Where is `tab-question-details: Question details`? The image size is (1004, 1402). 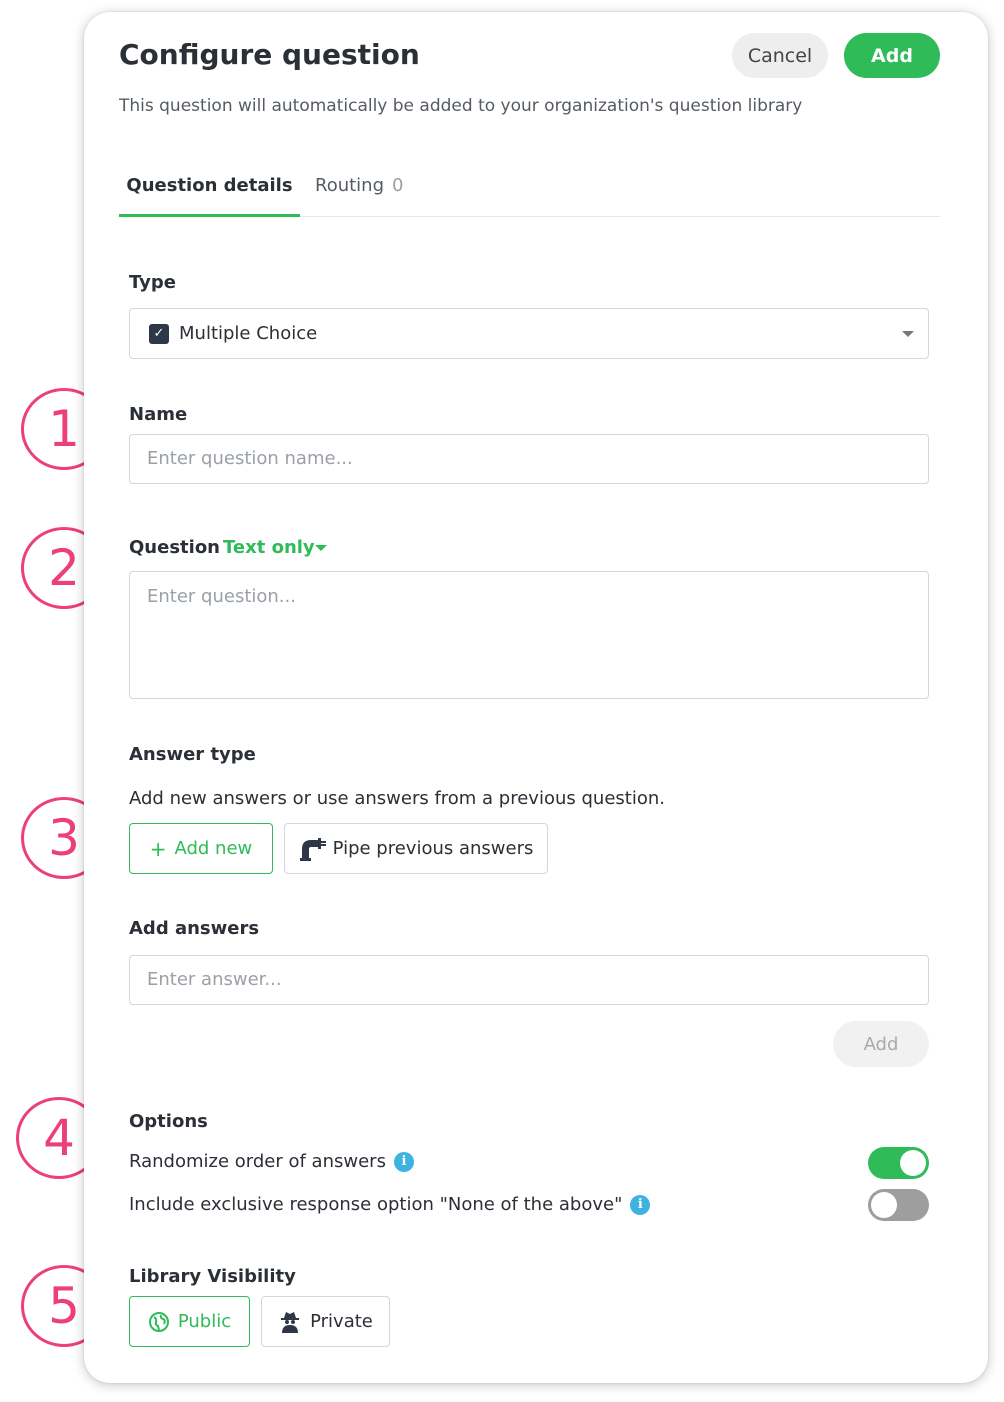
tab-question-details: Question details is located at coordinates (209, 192).